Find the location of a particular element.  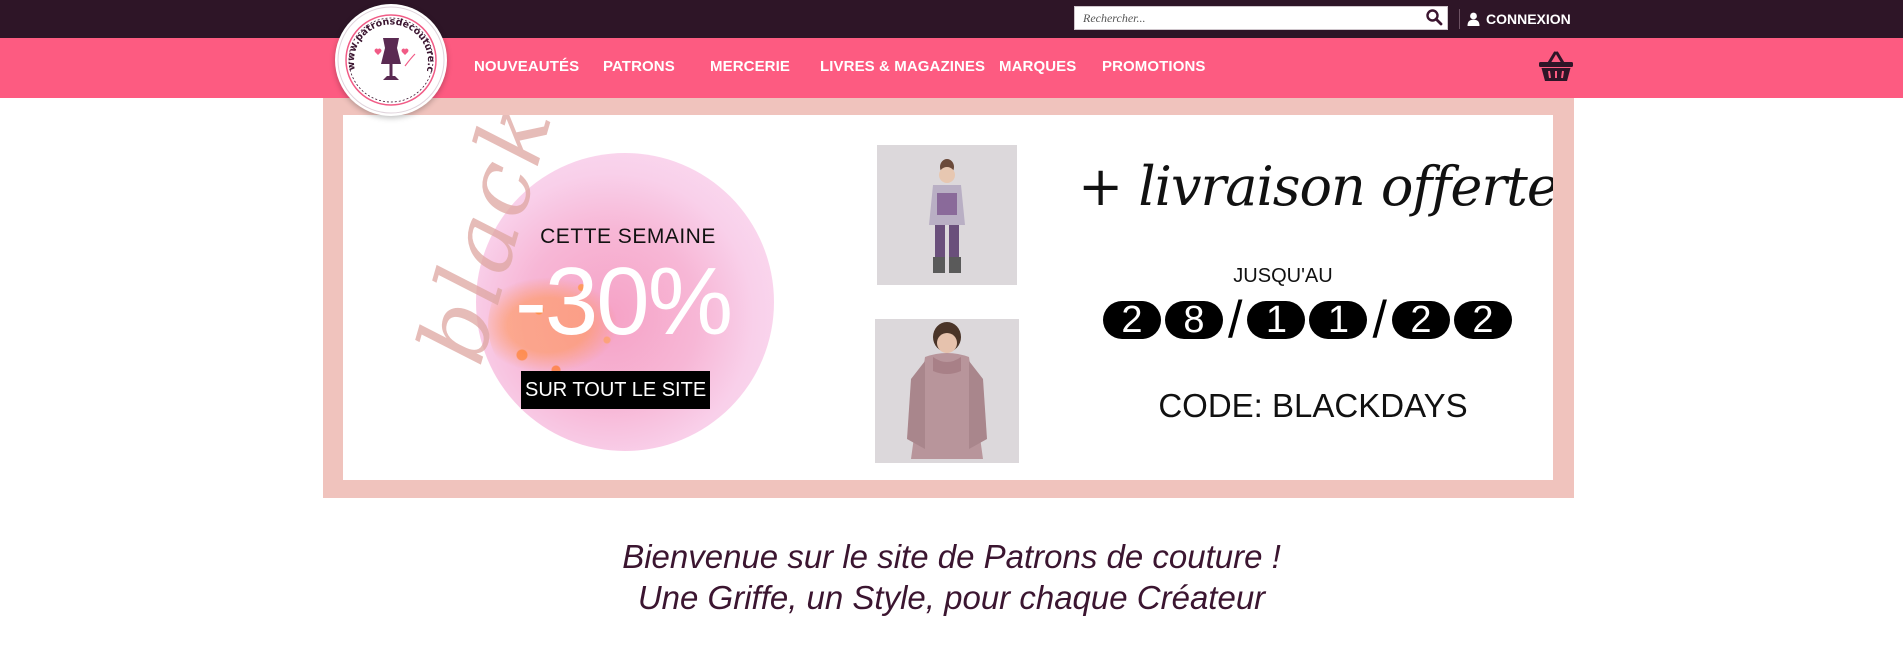

login-label: CONNEXION is located at coordinates (1528, 19).